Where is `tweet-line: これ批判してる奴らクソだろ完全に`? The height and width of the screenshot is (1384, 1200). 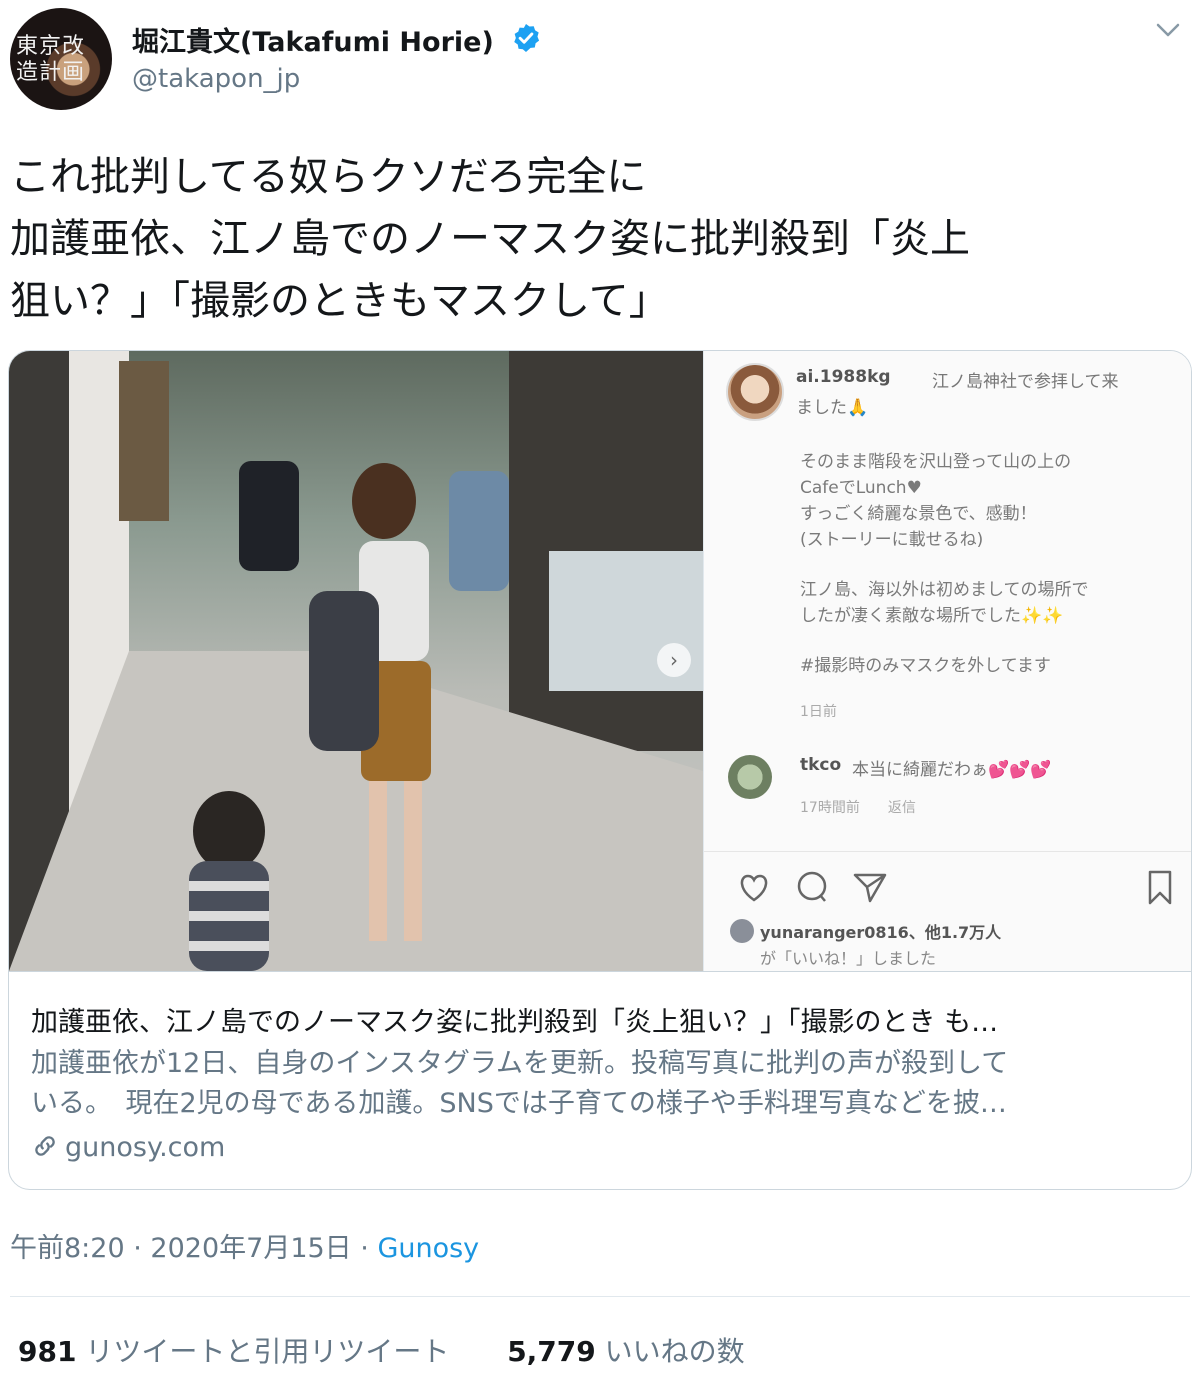
tweet-line: これ批判してる奴らクソだろ完全に is located at coordinates (328, 177).